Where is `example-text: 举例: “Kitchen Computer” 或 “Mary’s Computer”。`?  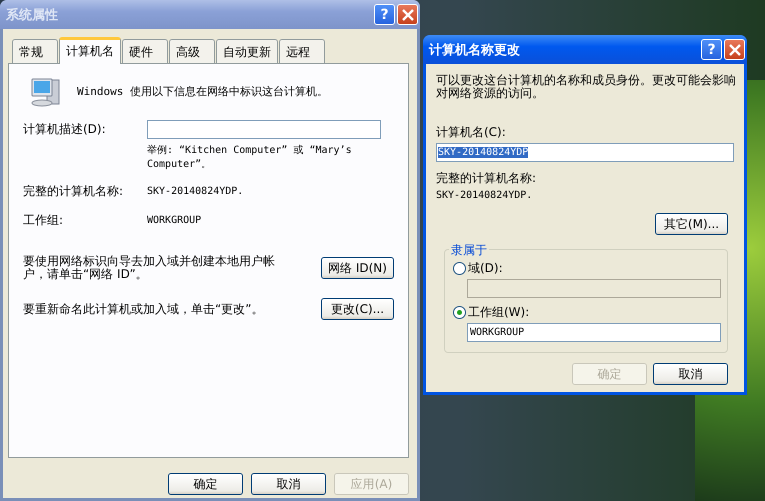 example-text: 举例: “Kitchen Computer” 或 “Mary’s Computer”。 is located at coordinates (250, 157).